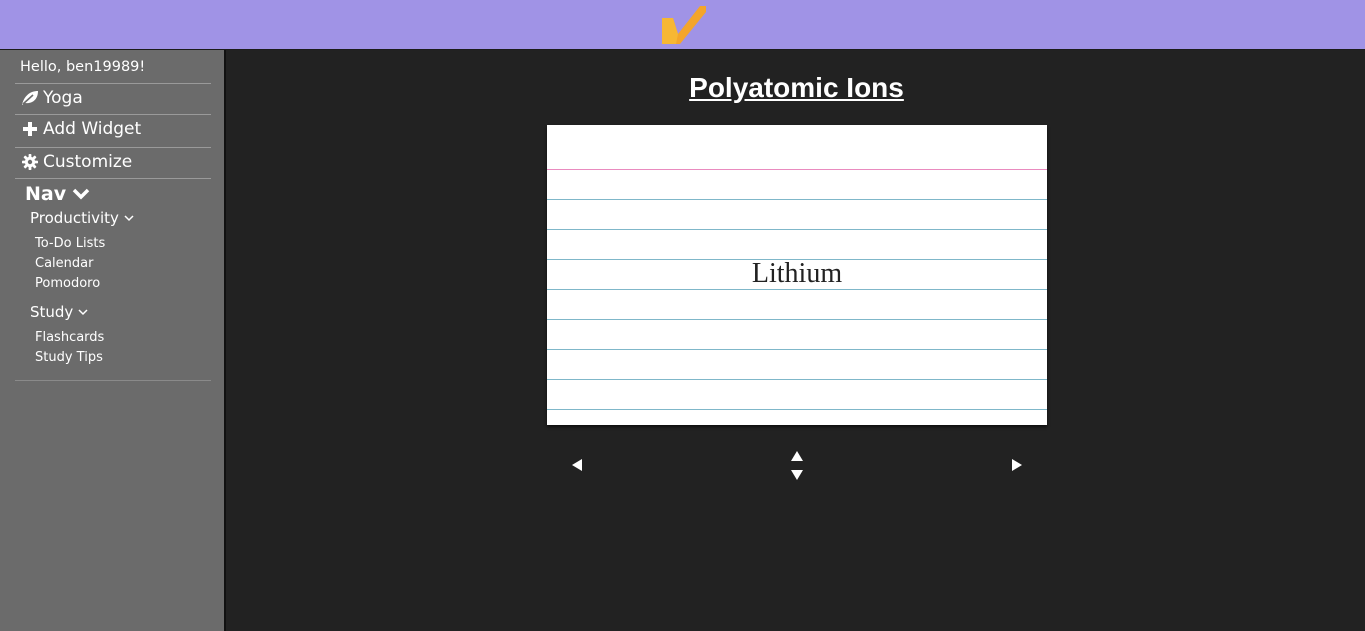 Image resolution: width=1365 pixels, height=631 pixels. I want to click on plus-icon, so click(29, 129).